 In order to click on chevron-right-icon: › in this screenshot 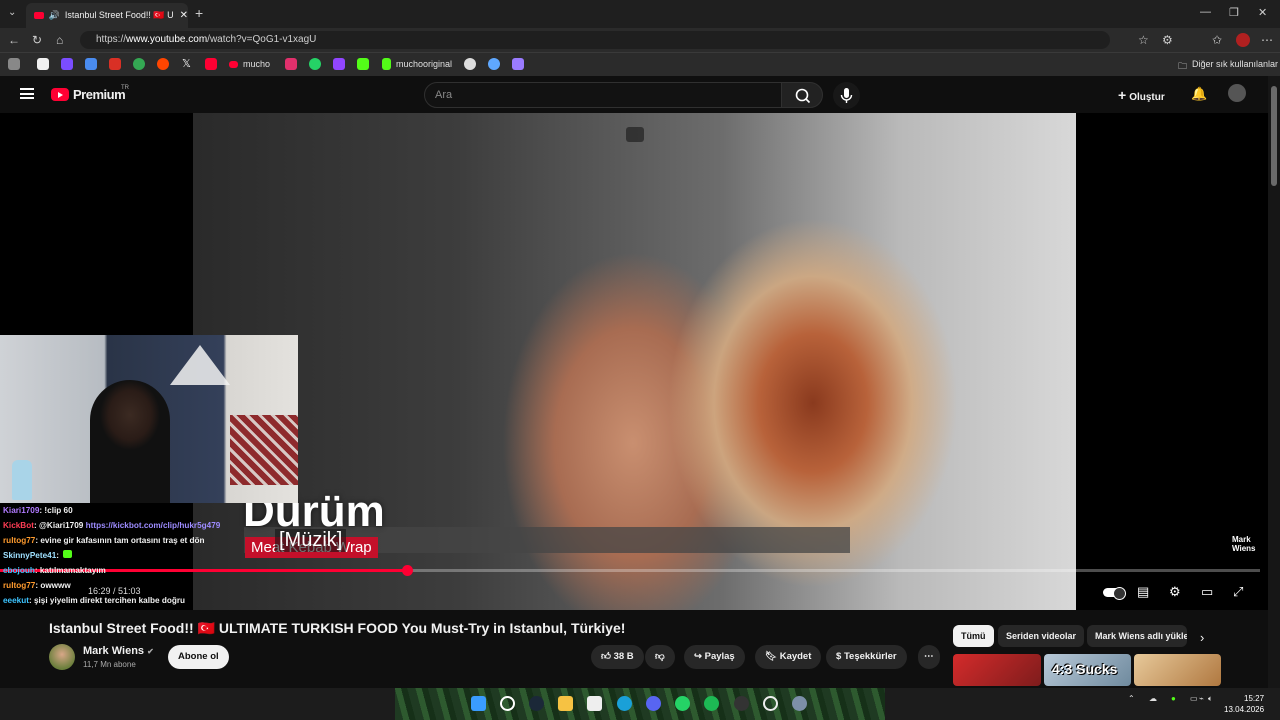, I will do `click(1202, 637)`.